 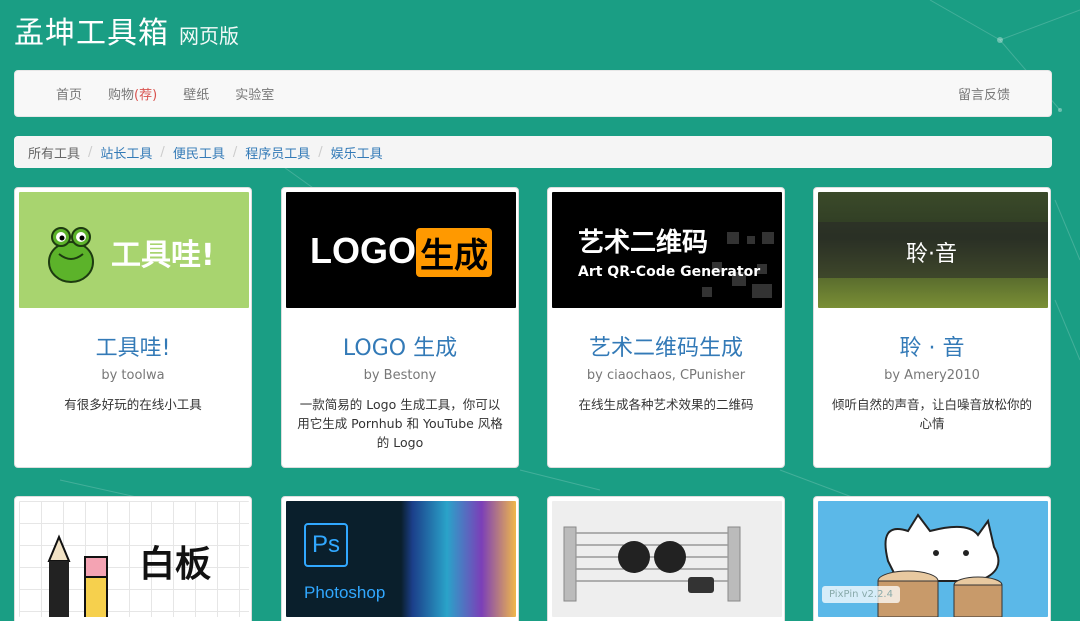 What do you see at coordinates (666, 404) in the screenshot?
I see `tool-description: 在线生成各种艺术效果的二维码` at bounding box center [666, 404].